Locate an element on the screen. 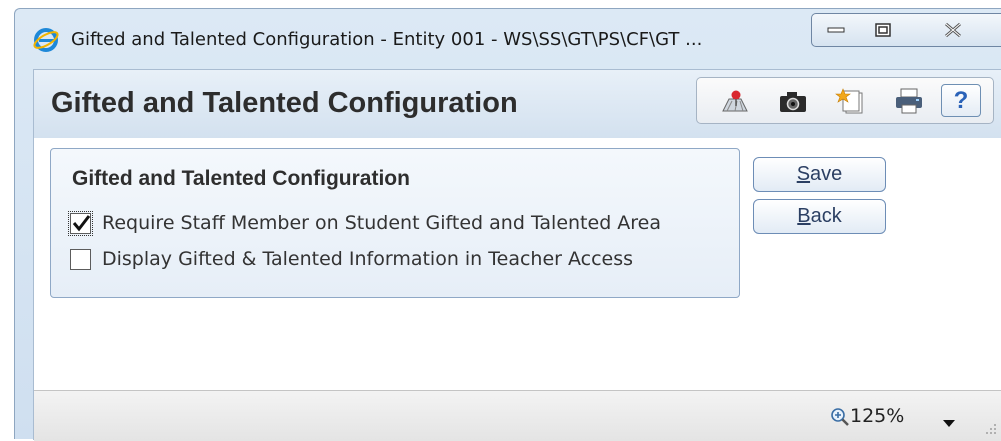 This screenshot has height=441, width=1001. save-label-rest: ave is located at coordinates (826, 174).